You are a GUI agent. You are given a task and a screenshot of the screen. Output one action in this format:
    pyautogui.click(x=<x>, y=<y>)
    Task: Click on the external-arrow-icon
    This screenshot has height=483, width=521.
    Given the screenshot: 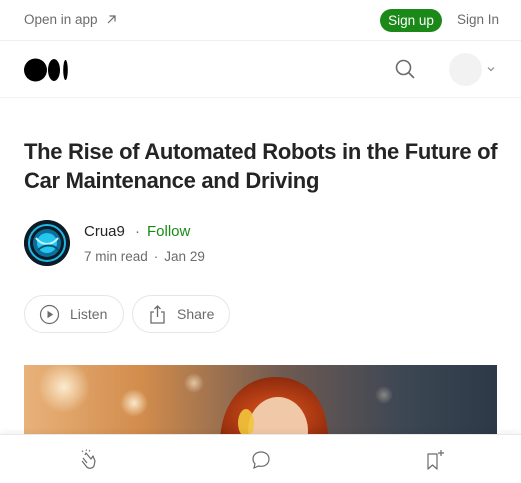 What is the action you would take?
    pyautogui.click(x=111, y=19)
    